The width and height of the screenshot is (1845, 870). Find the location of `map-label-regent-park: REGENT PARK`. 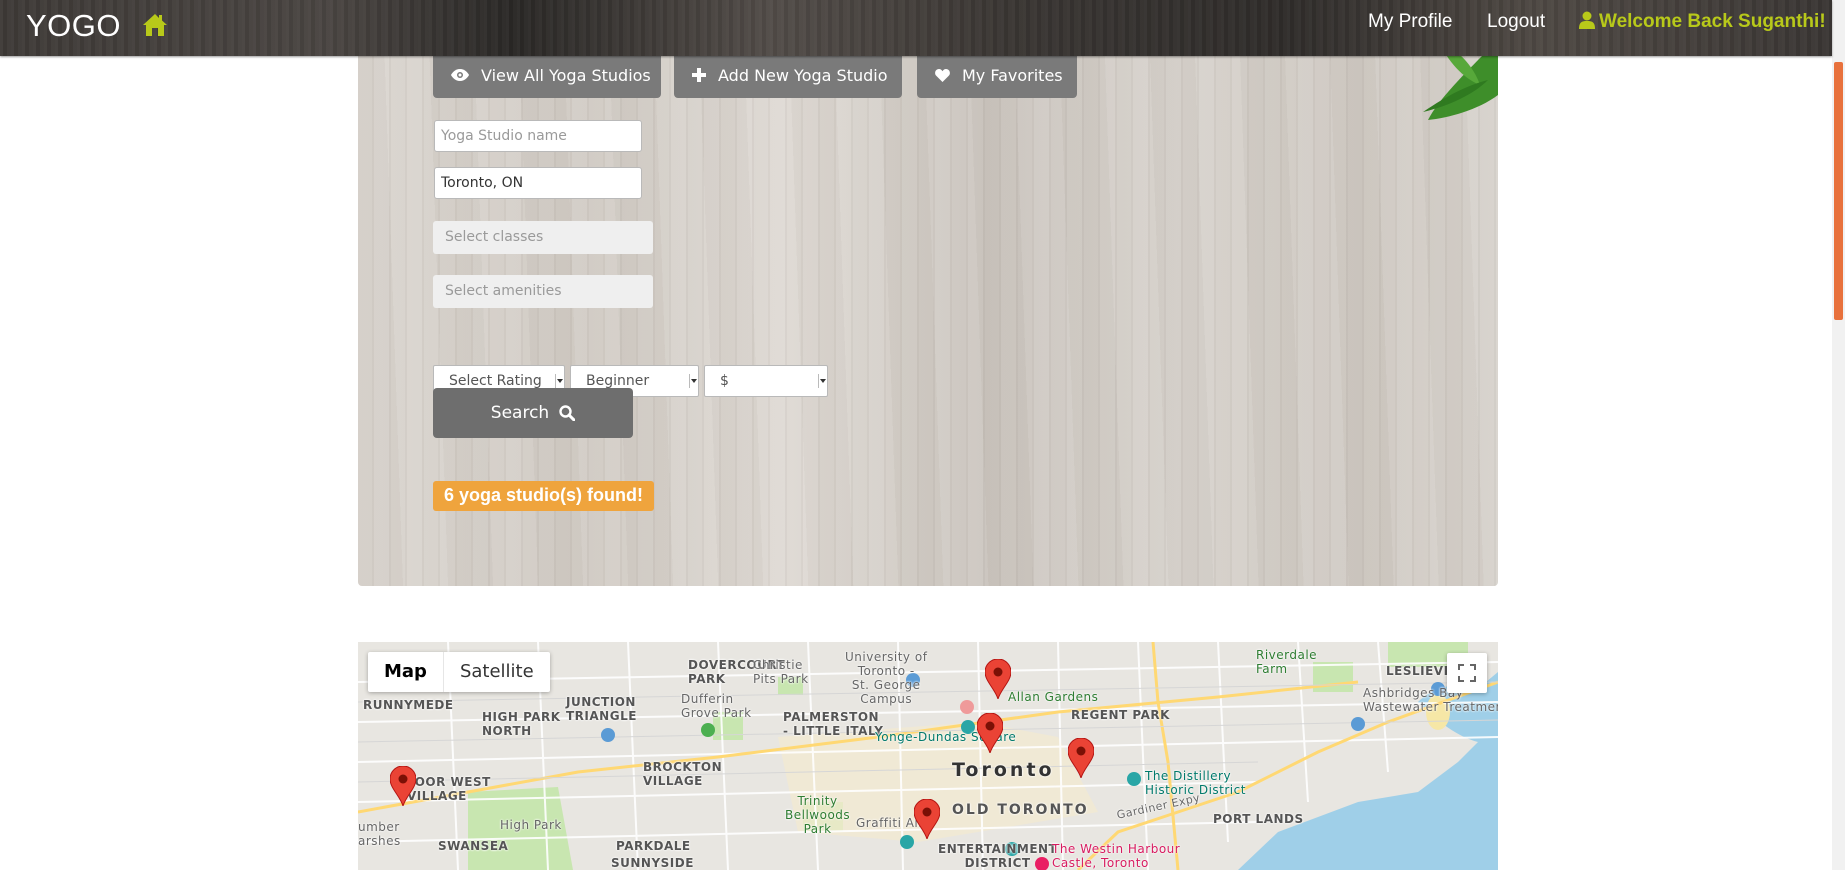

map-label-regent-park: REGENT PARK is located at coordinates (1120, 715).